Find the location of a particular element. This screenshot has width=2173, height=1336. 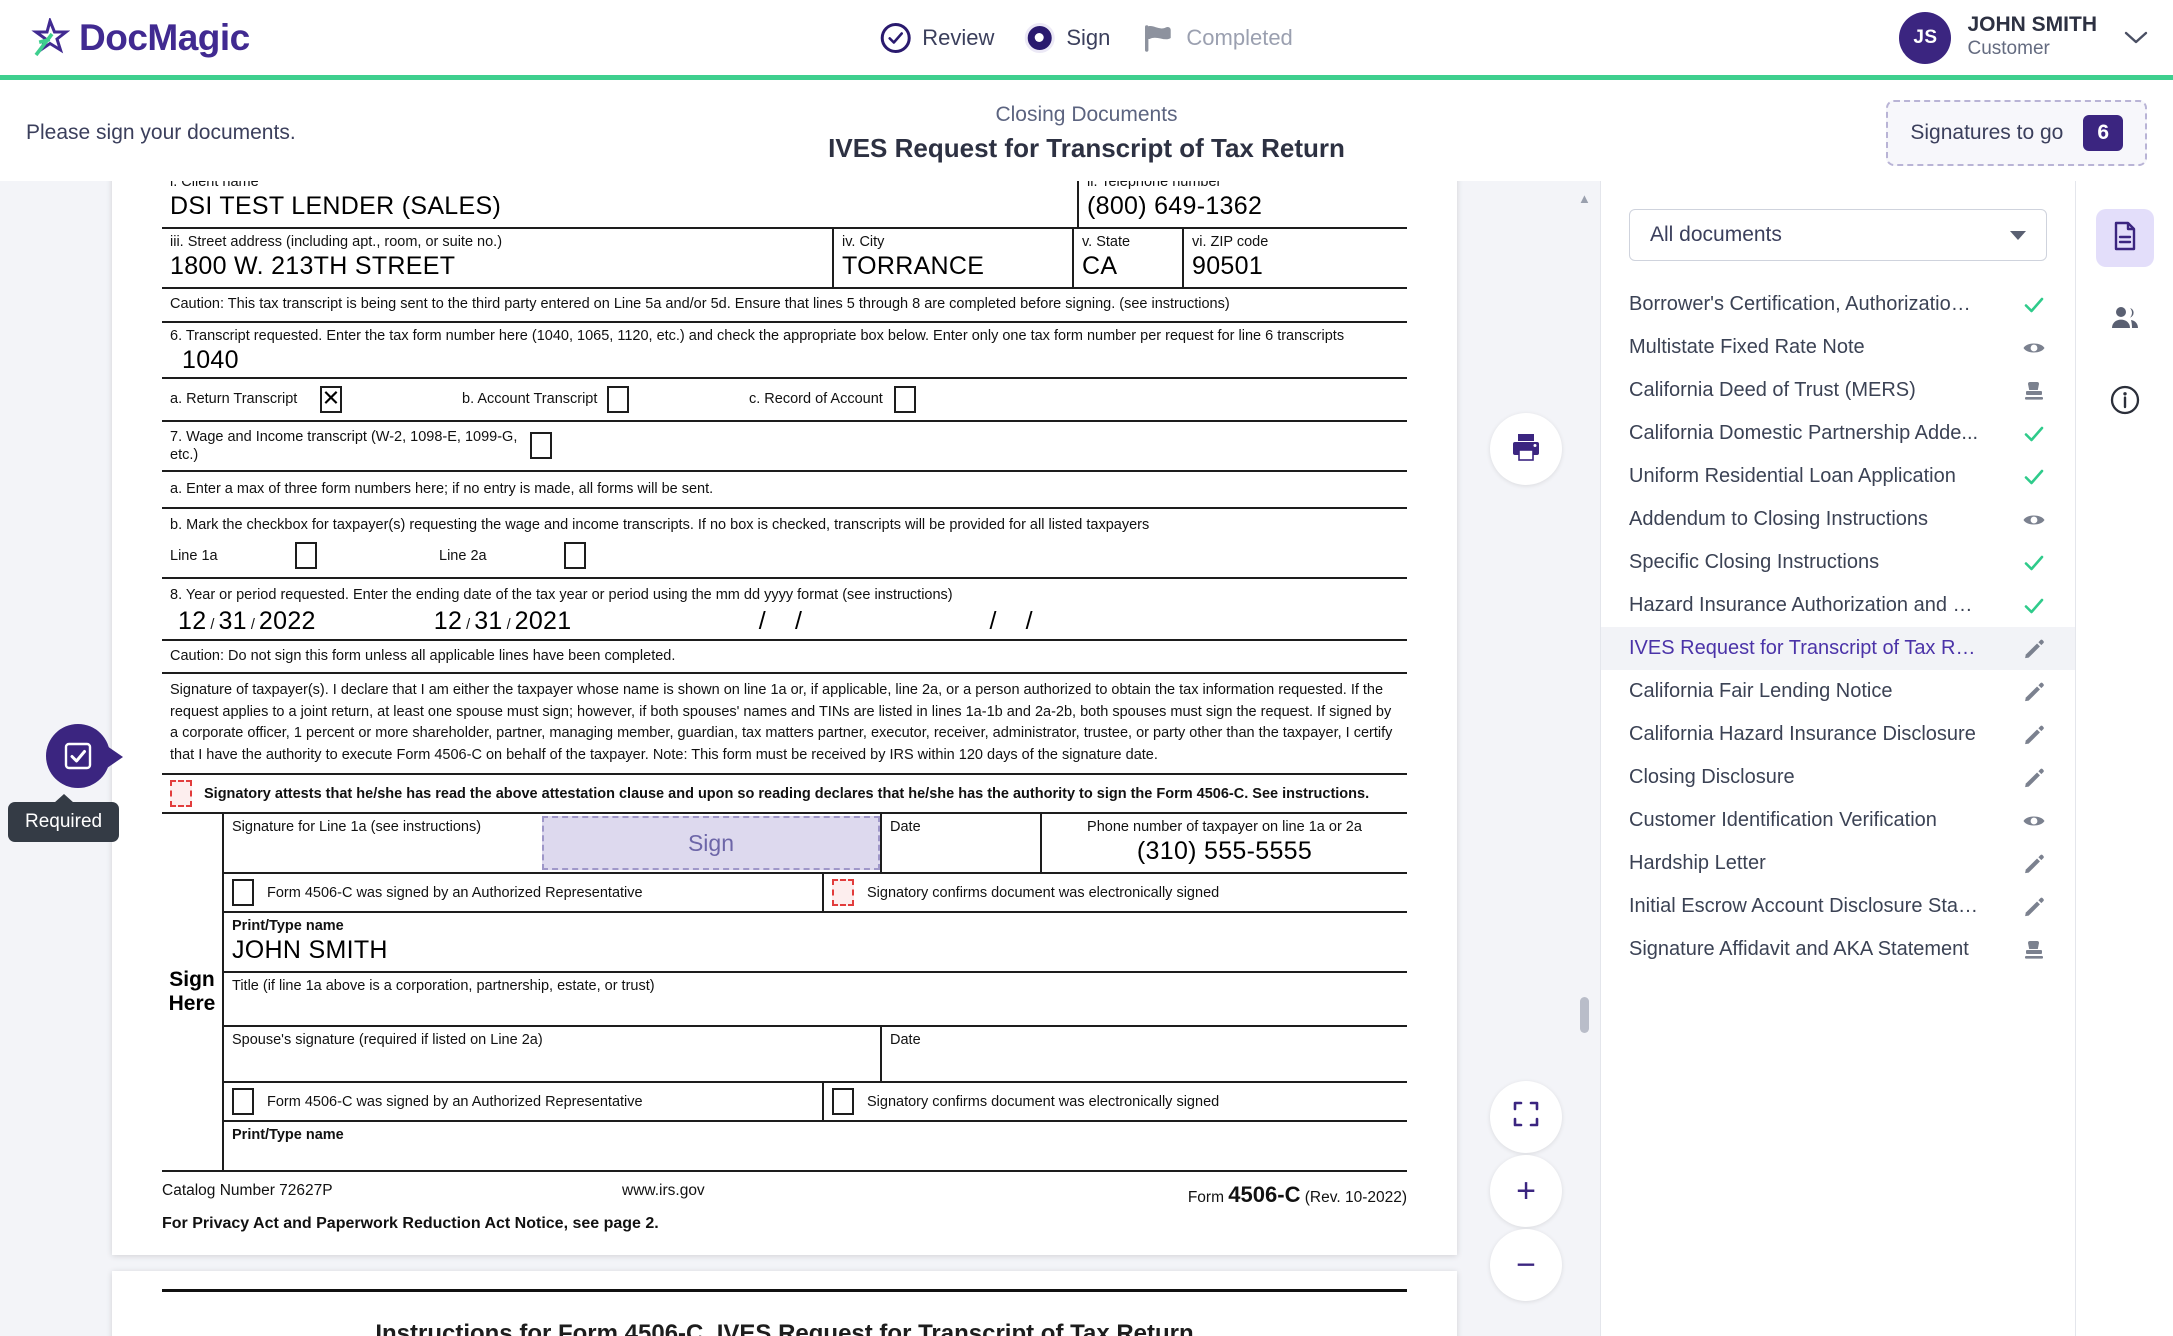

date-1-dd: 31 is located at coordinates (232, 621).